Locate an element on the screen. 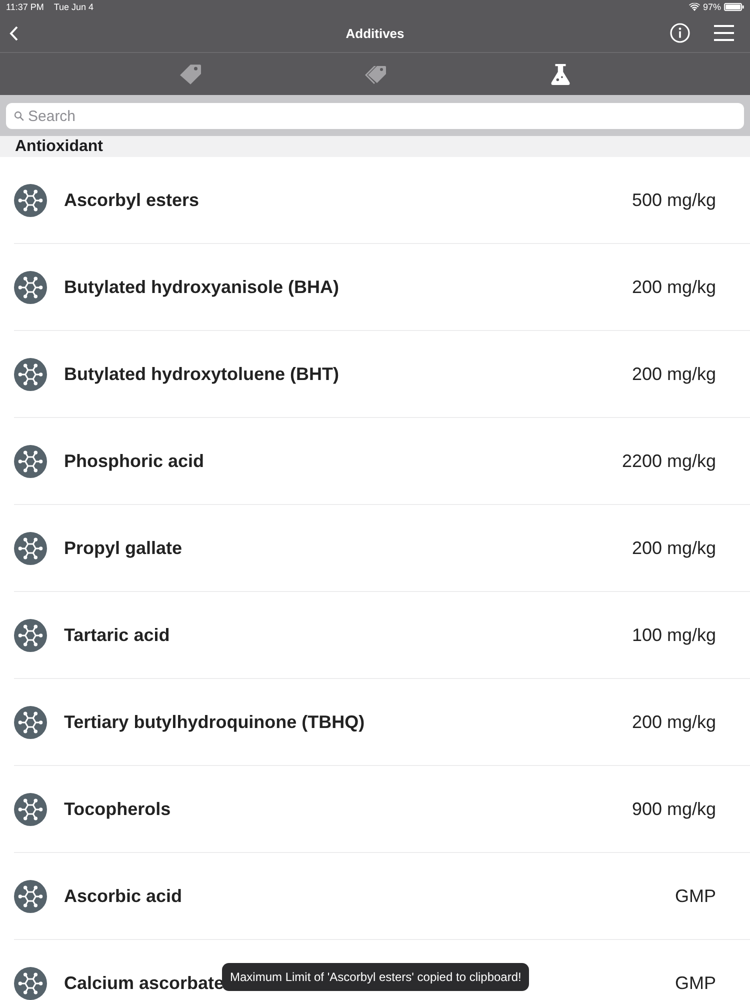  additive-row: Butylated hydroxytoluene (BHT) 200 mg/kg is located at coordinates (382, 374).